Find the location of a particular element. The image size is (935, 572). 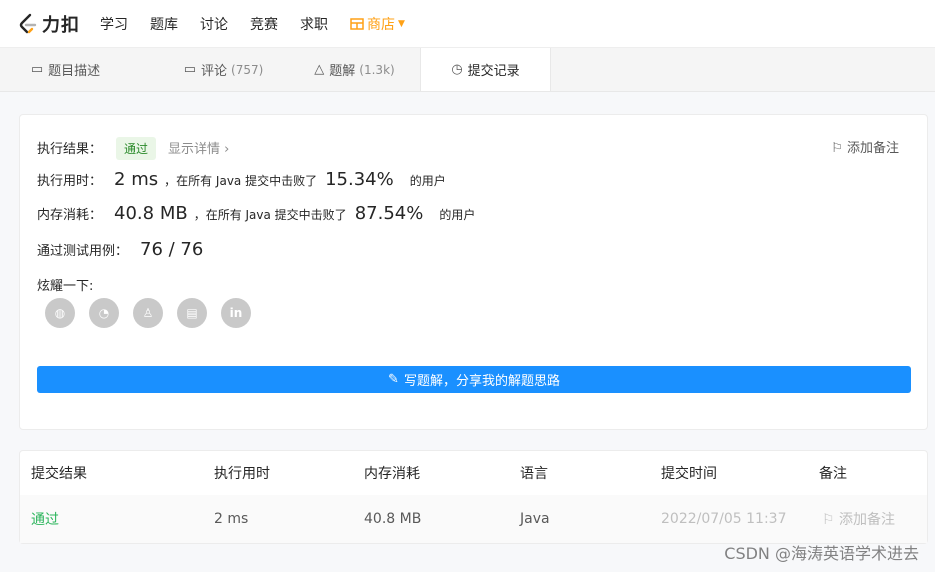

runtime-label: 执行用时： is located at coordinates (70, 181).